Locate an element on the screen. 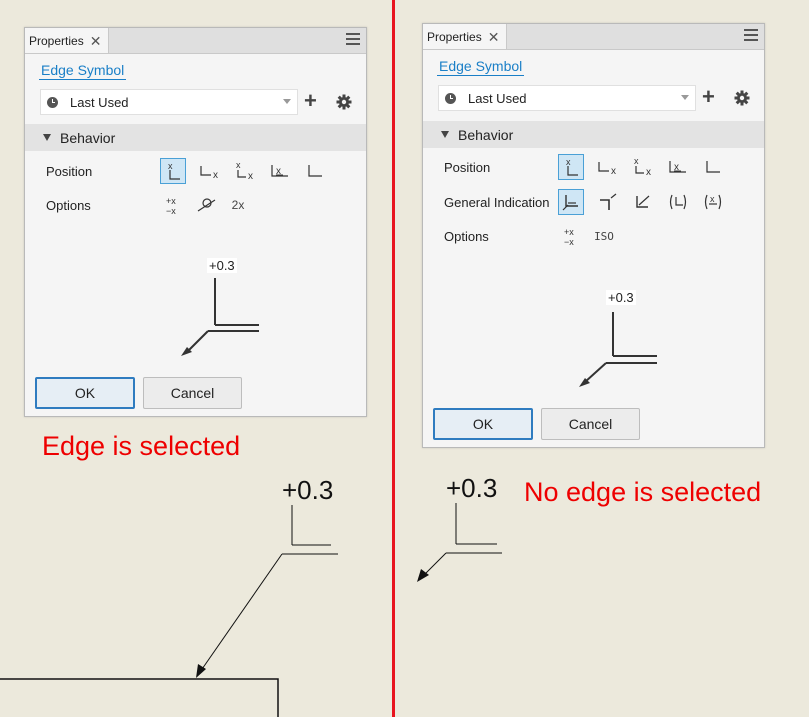  edge-symbol-right is located at coordinates (459, 542).